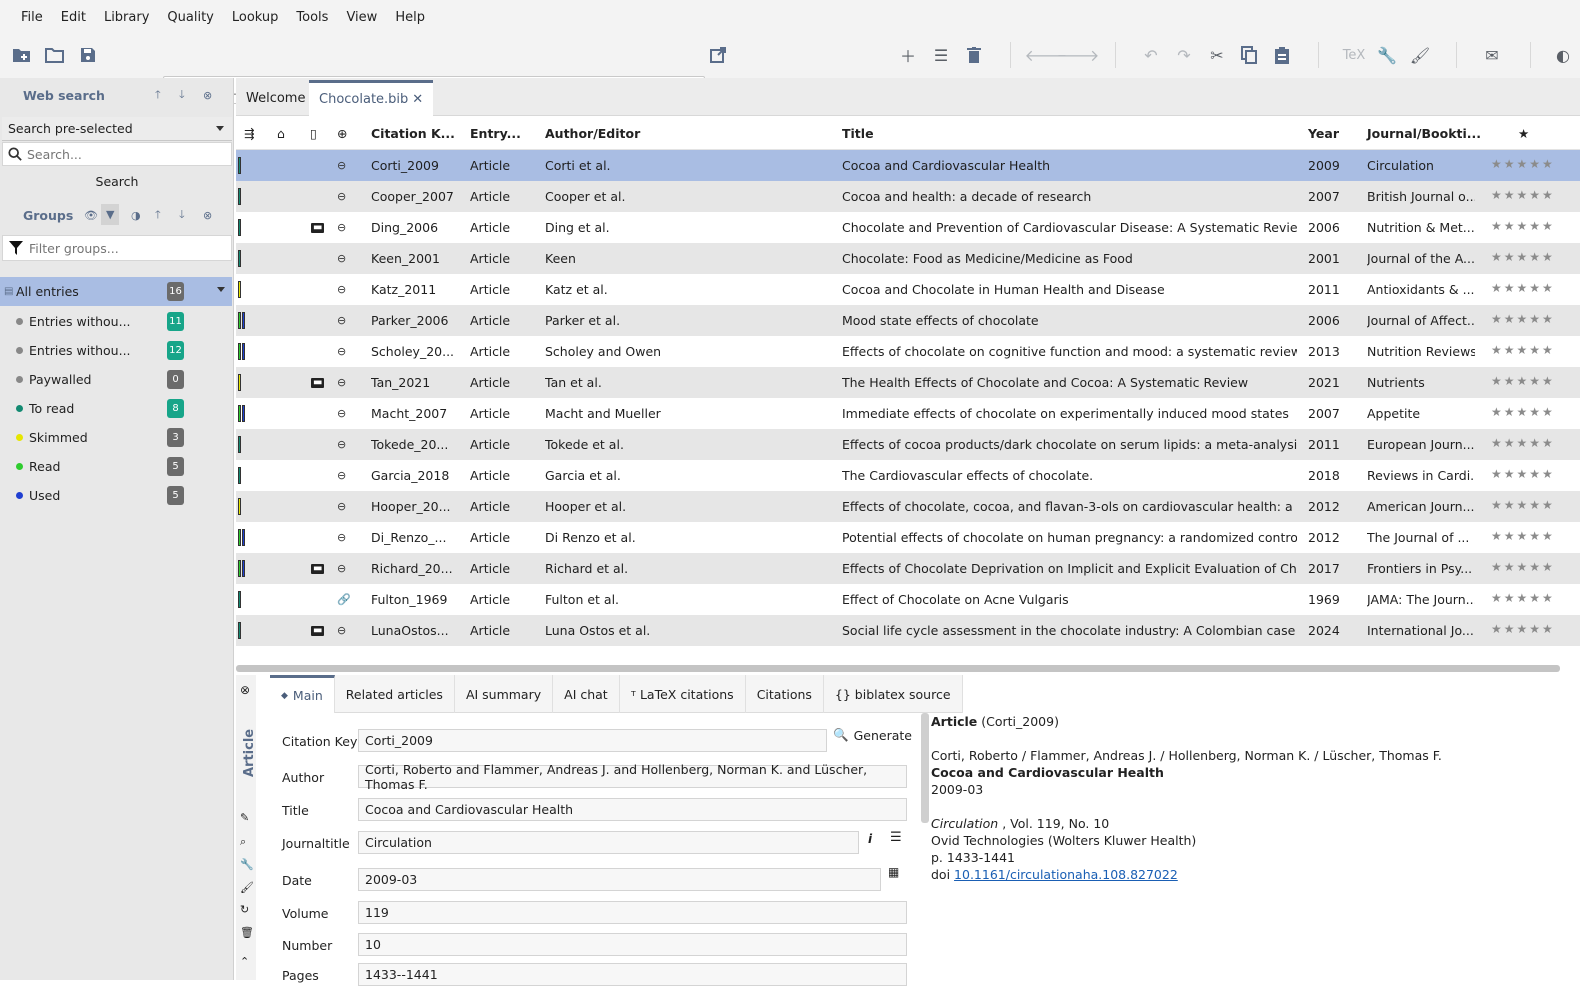 Image resolution: width=1580 pixels, height=986 pixels. Describe the element at coordinates (1184, 55) in the screenshot. I see `redo-icon: ↷` at that location.